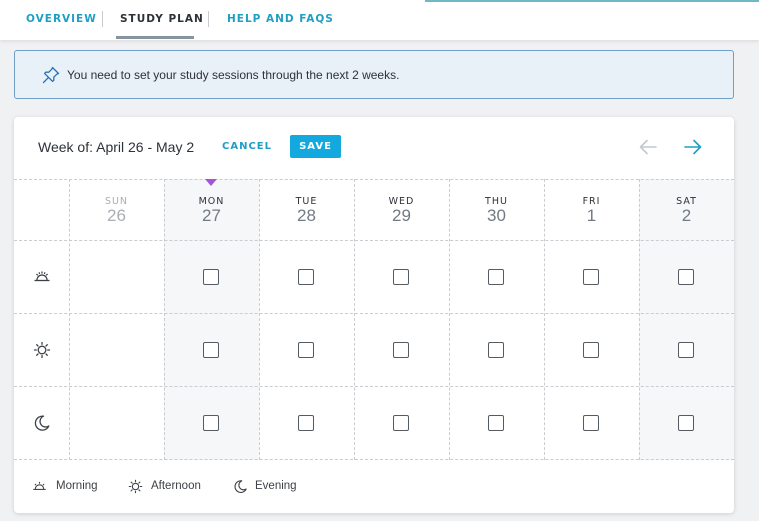  What do you see at coordinates (51, 75) in the screenshot?
I see `pin-icon` at bounding box center [51, 75].